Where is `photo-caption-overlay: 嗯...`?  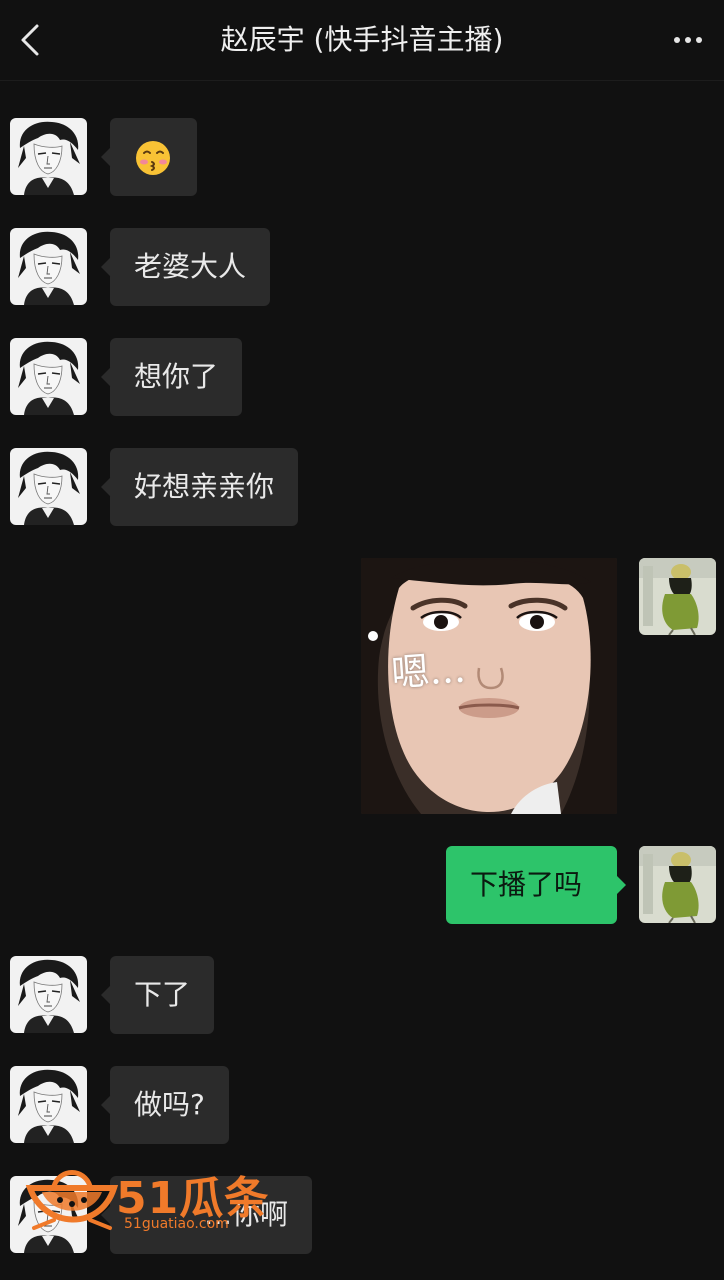
photo-caption-overlay: 嗯... is located at coordinates (428, 671).